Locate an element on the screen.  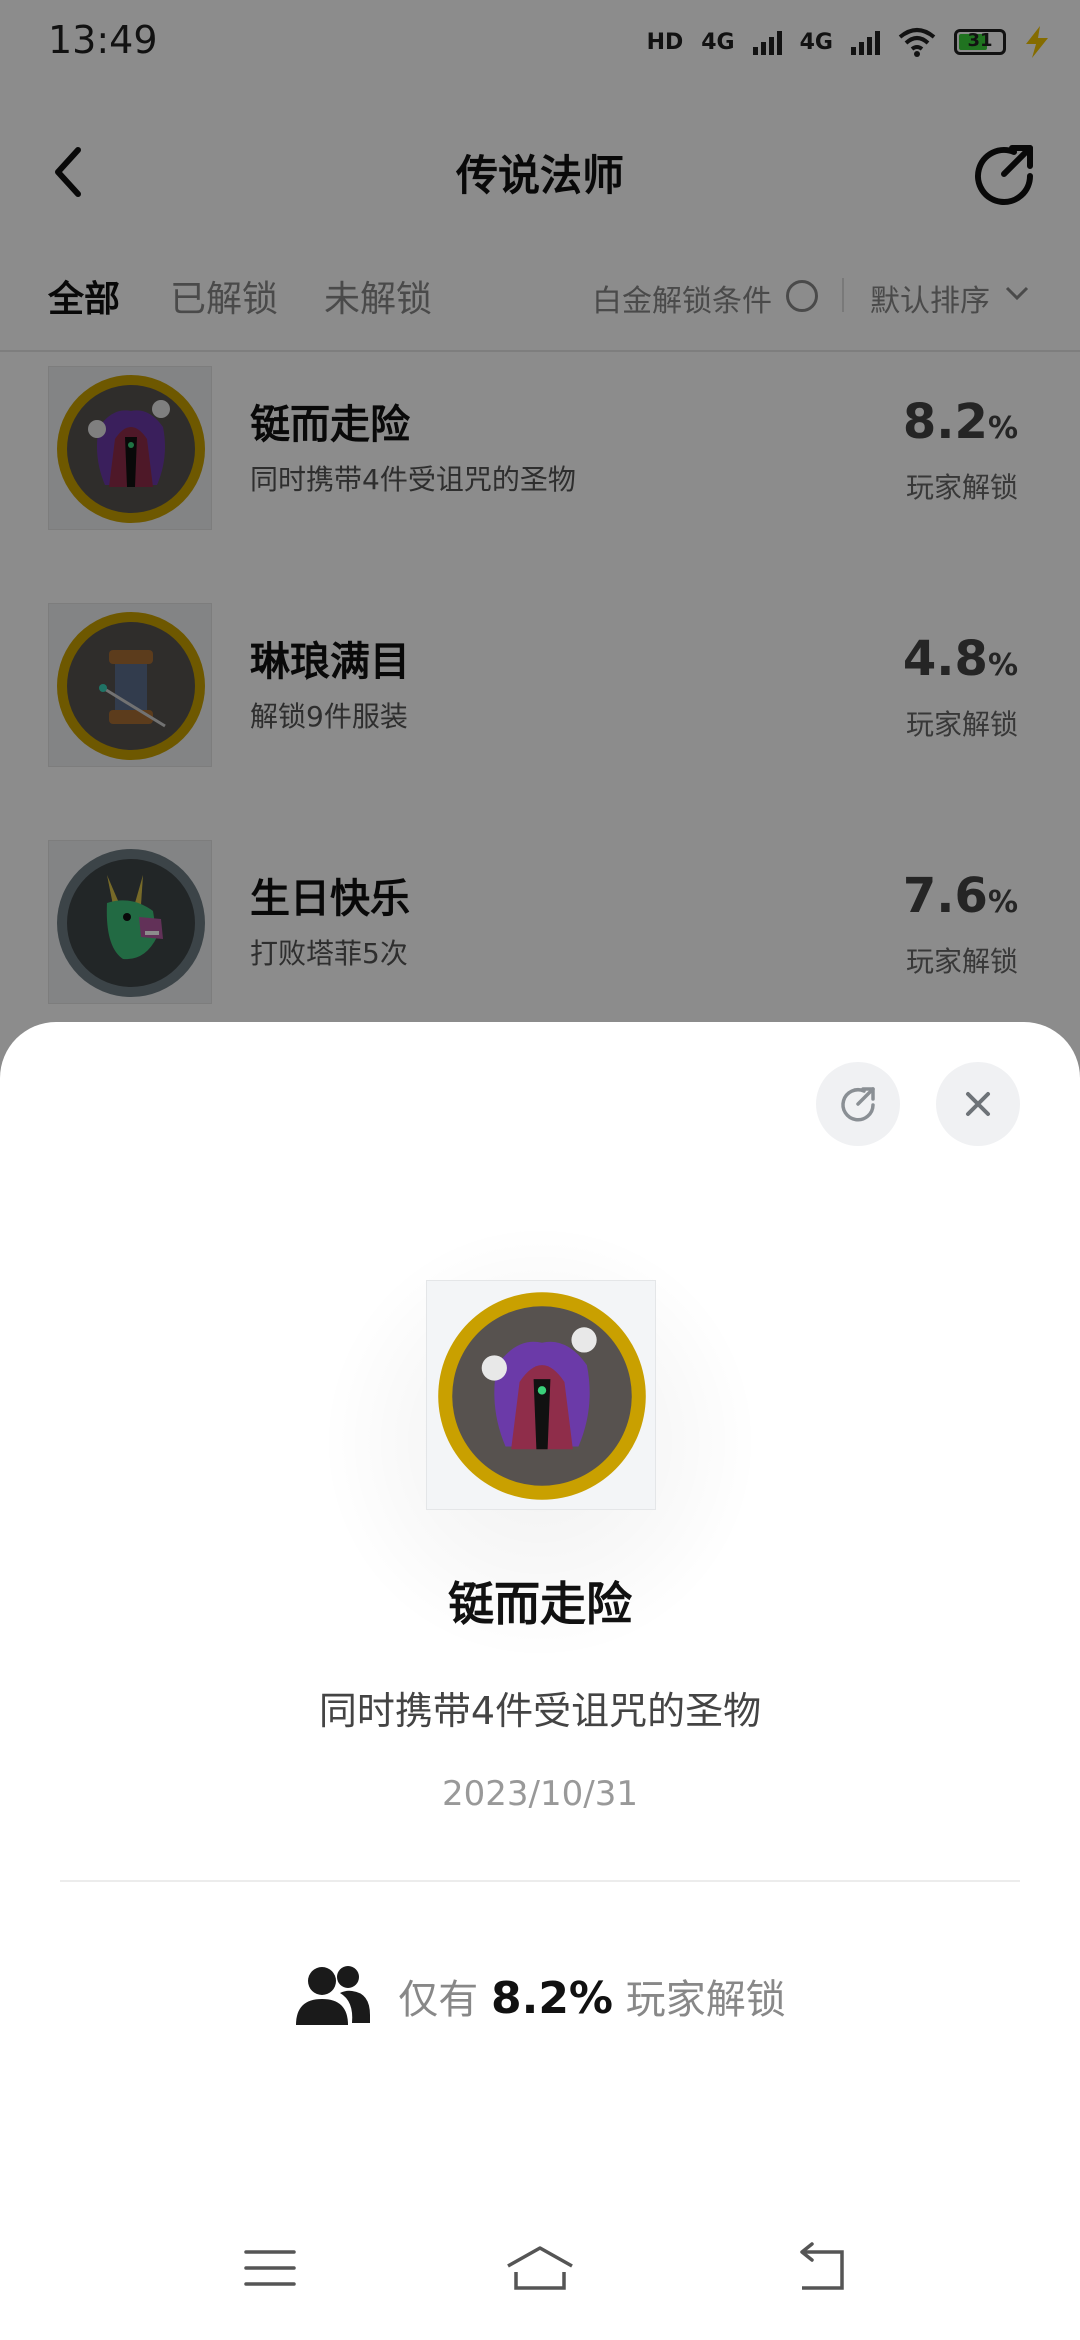
system-nav-bar is located at coordinates (540, 2268).